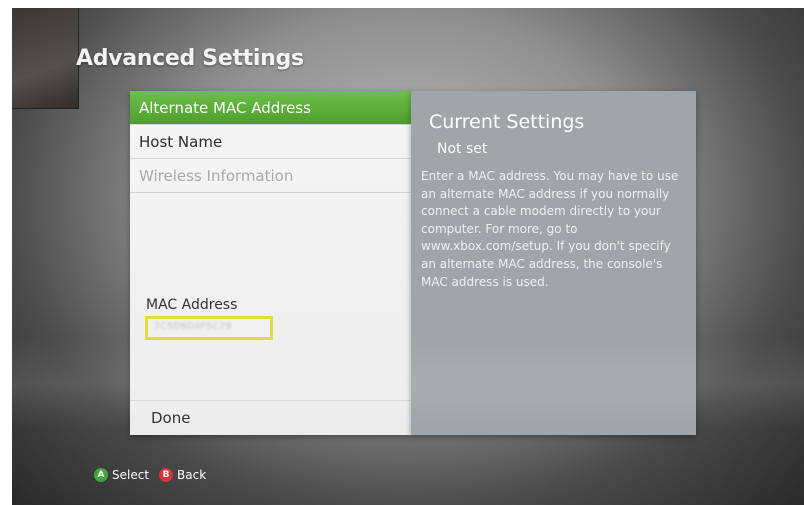  I want to click on mac-address-field: 7C5D8D4F5C79, so click(209, 328).